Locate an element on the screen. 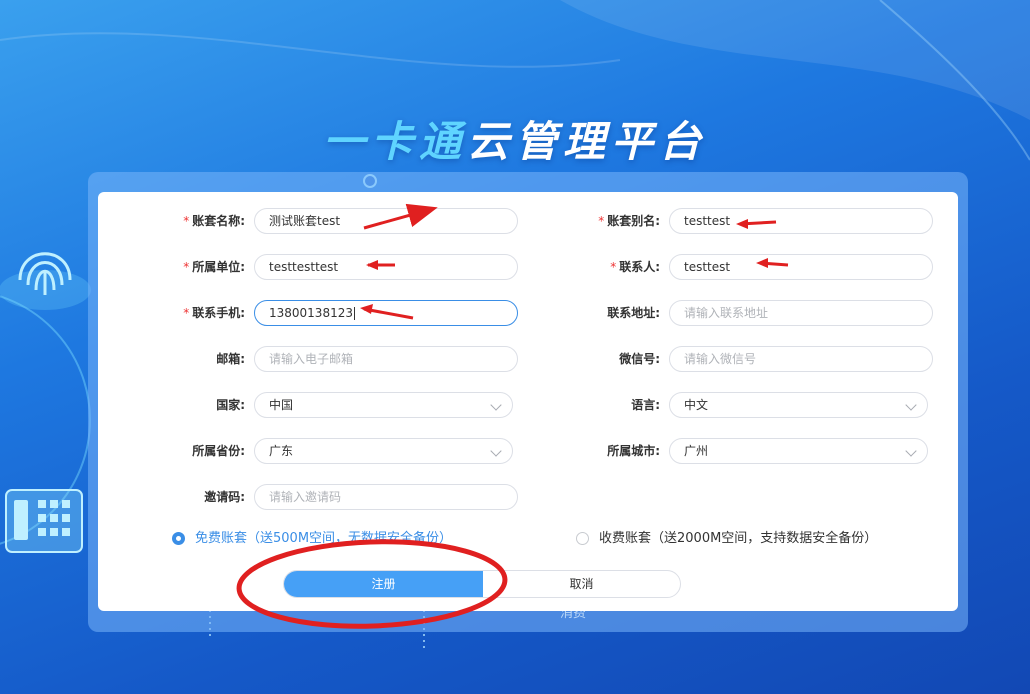 The height and width of the screenshot is (694, 1030). label-country: 国家: is located at coordinates (230, 405).